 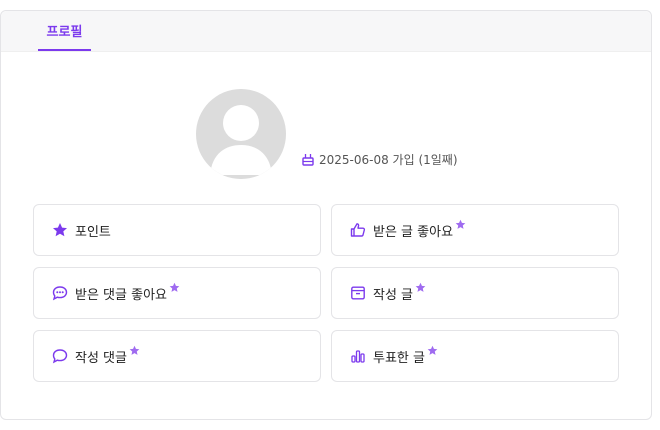 I want to click on stat-label: 받은 글 좋아요, so click(x=413, y=232).